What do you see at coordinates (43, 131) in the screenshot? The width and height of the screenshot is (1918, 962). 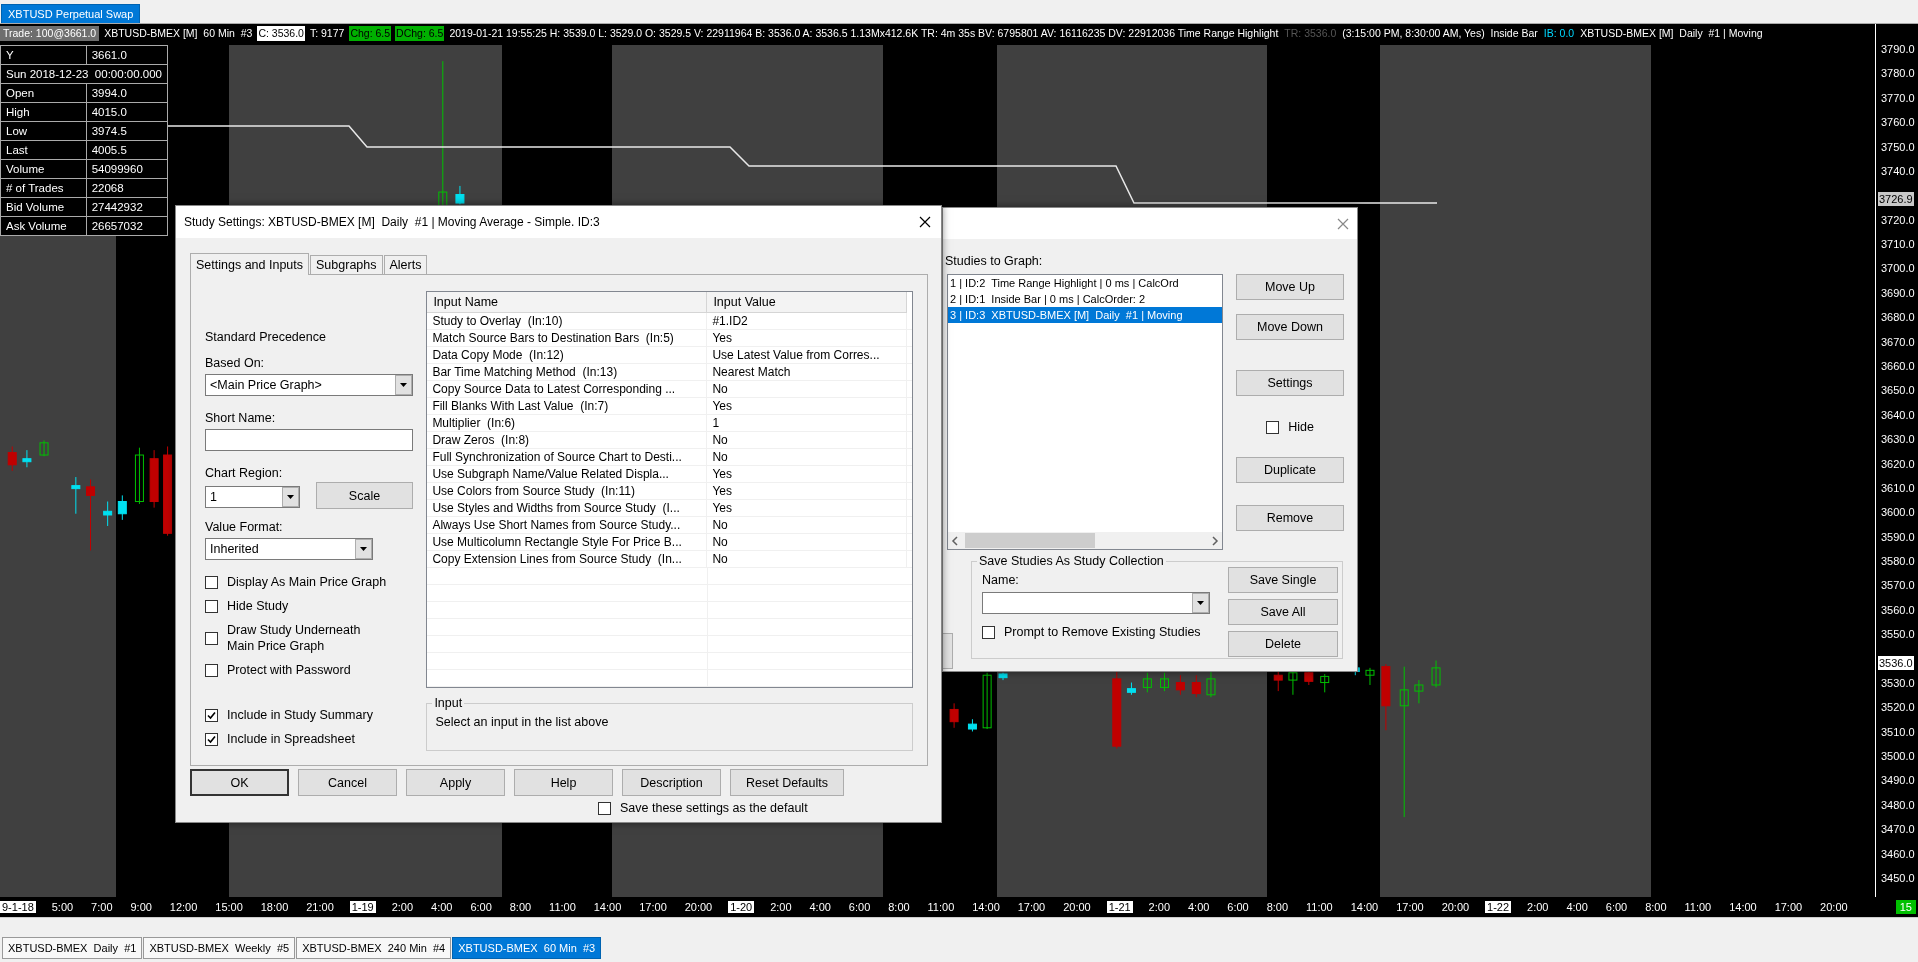 I see `data-label: Low` at bounding box center [43, 131].